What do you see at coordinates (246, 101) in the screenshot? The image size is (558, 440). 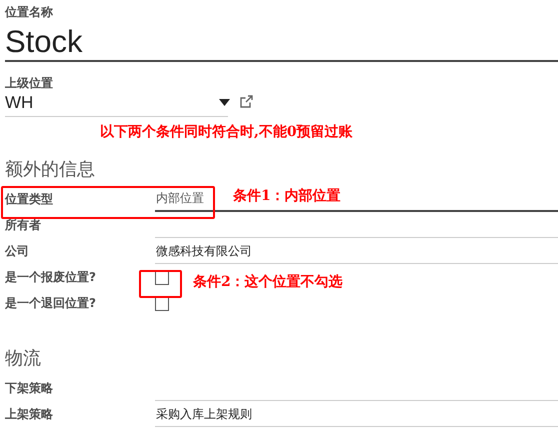 I see `external-link-icon` at bounding box center [246, 101].